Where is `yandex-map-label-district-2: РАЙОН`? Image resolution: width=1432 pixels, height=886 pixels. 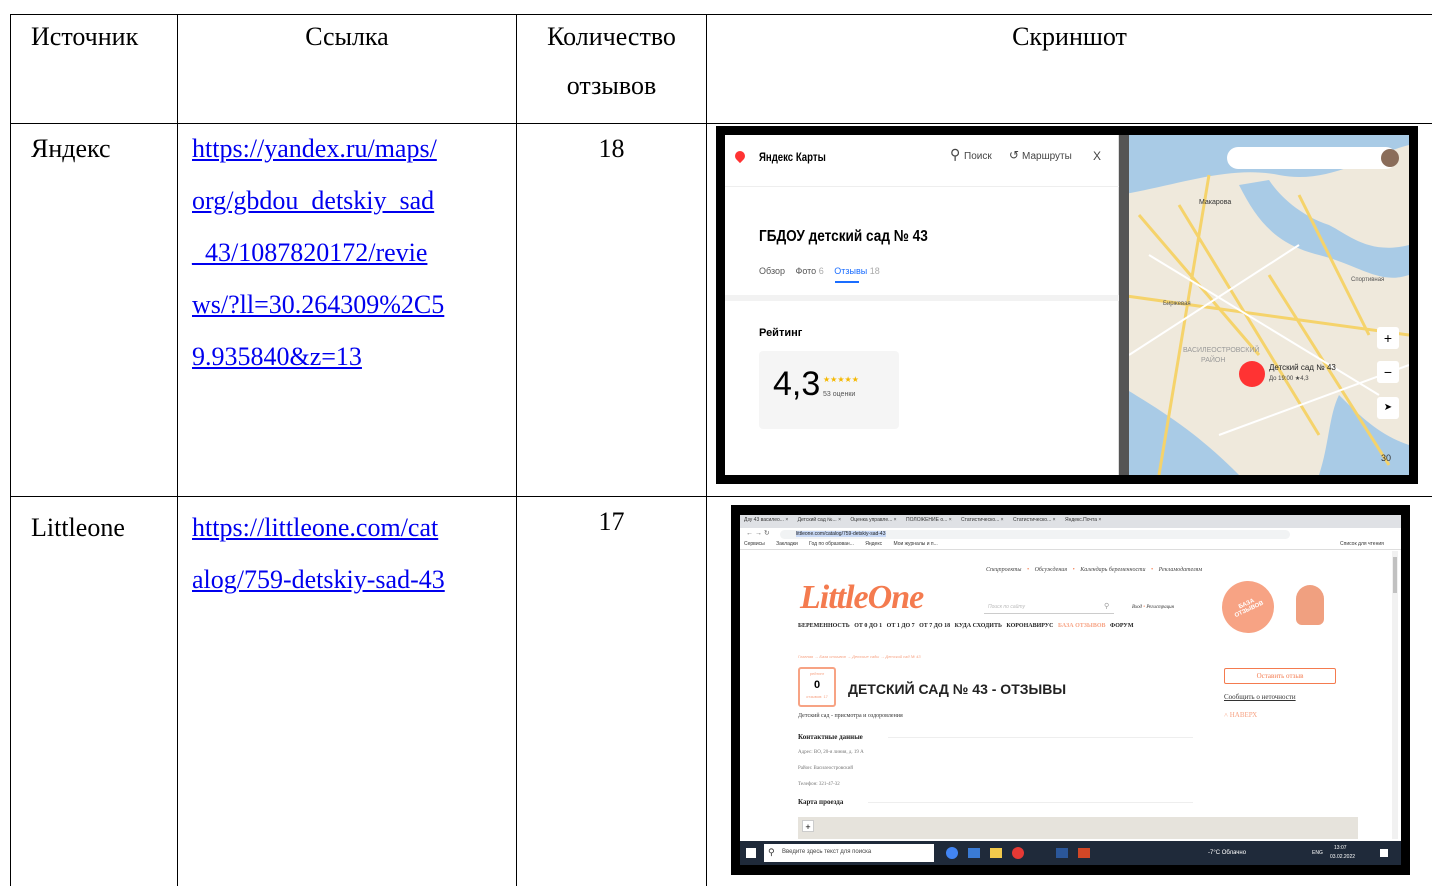
yandex-map-label-district-2: РАЙОН is located at coordinates (1213, 360).